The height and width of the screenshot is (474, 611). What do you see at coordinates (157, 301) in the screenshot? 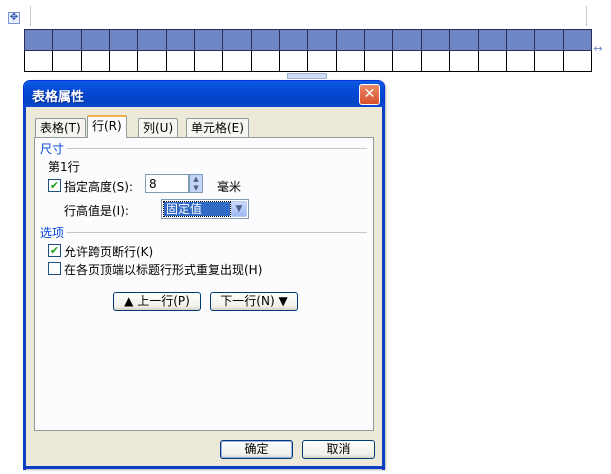
I see `previous-row-button: ▲ 上一行(P)` at bounding box center [157, 301].